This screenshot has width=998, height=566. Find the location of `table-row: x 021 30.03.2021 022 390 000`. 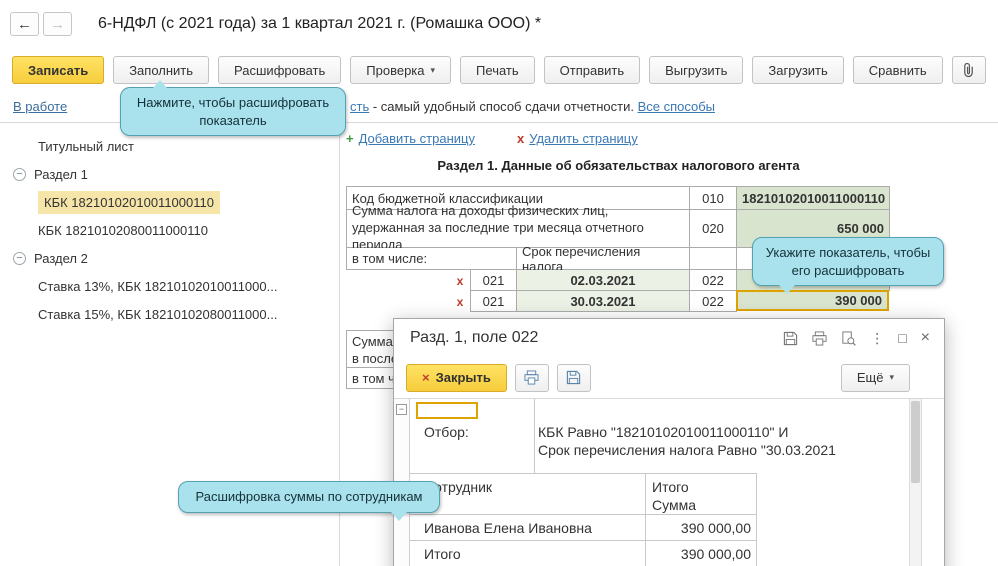

table-row: x 021 30.03.2021 022 390 000 is located at coordinates (618, 301).